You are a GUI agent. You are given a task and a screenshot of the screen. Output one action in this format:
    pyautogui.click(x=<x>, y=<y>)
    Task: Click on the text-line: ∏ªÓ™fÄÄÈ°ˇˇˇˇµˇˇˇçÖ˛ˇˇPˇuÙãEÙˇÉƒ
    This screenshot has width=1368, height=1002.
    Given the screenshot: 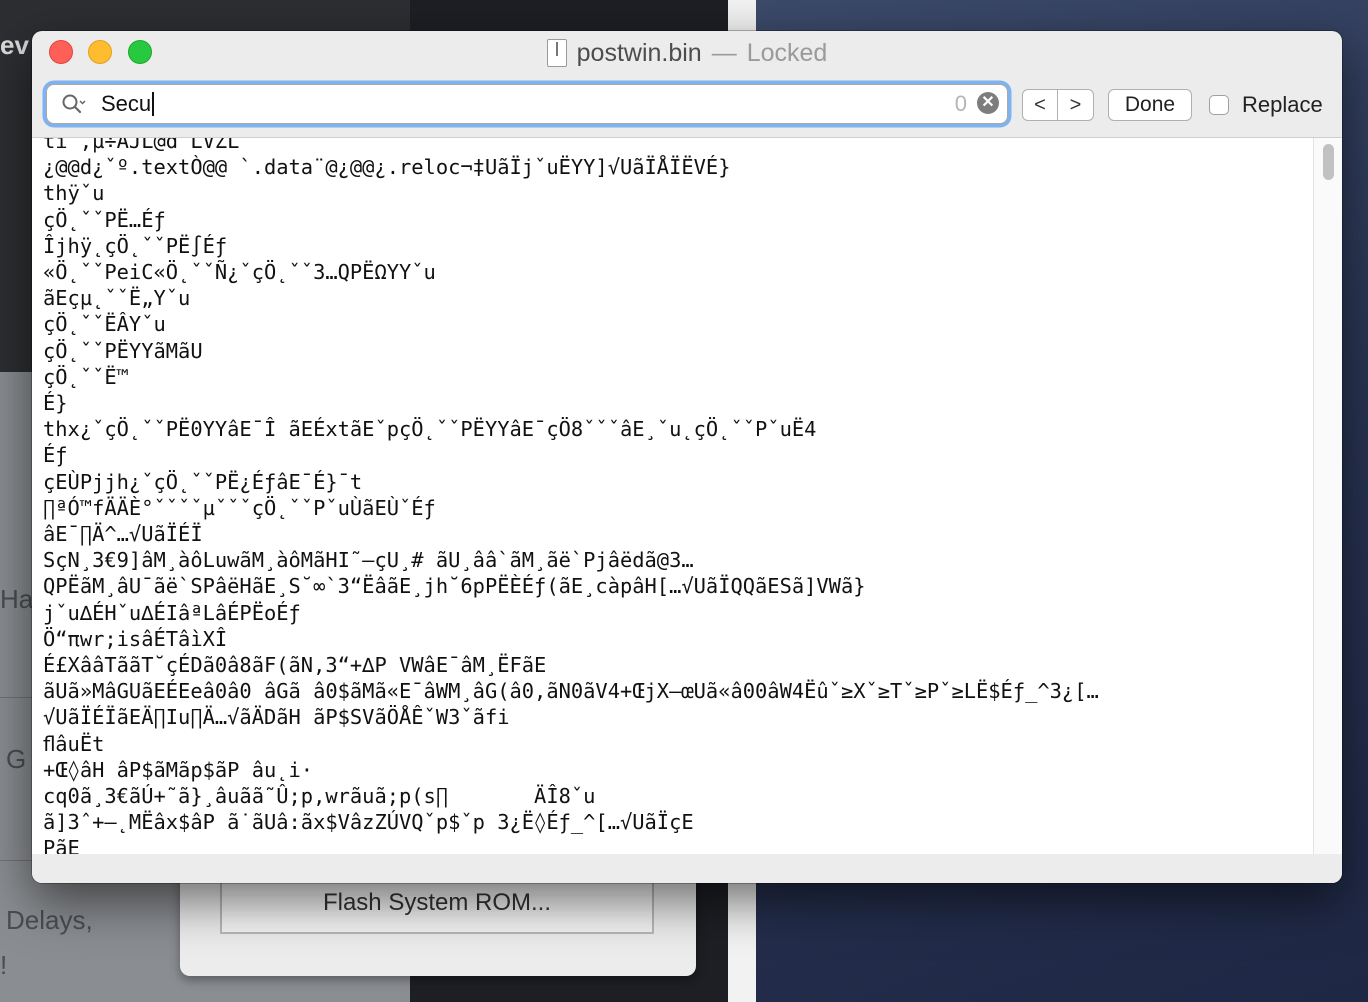 What is the action you would take?
    pyautogui.click(x=239, y=508)
    